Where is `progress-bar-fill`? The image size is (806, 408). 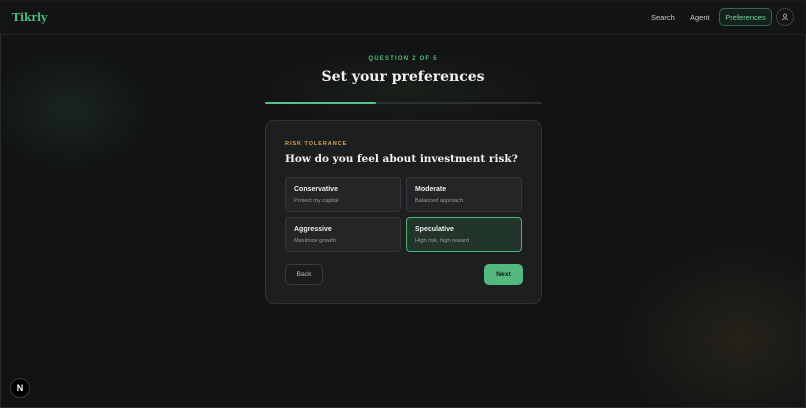 progress-bar-fill is located at coordinates (320, 103).